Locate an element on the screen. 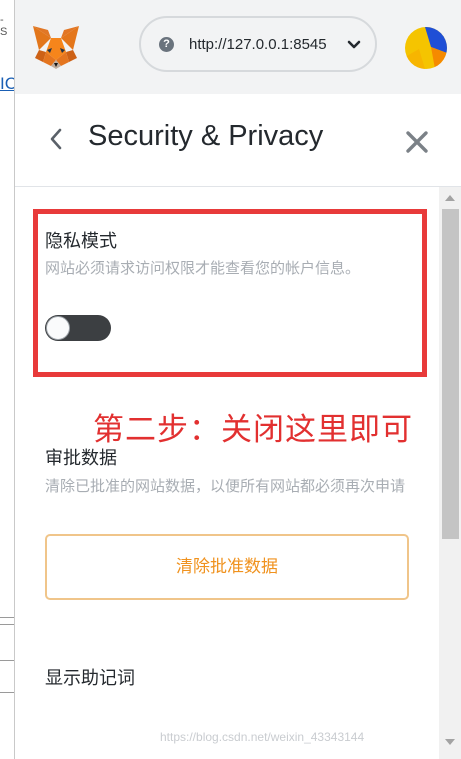  account-avatar is located at coordinates (426, 48).